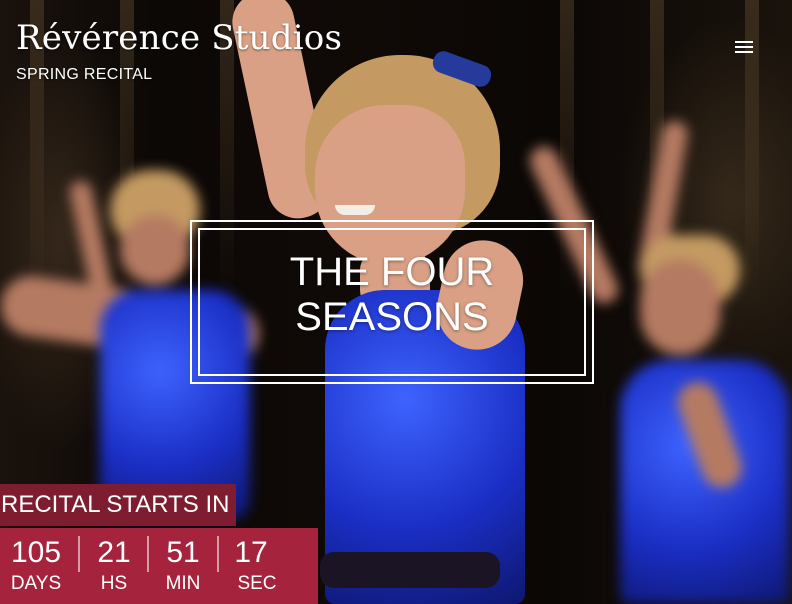 This screenshot has height=604, width=792. What do you see at coordinates (257, 583) in the screenshot?
I see `countdown-seconds-label: SEC` at bounding box center [257, 583].